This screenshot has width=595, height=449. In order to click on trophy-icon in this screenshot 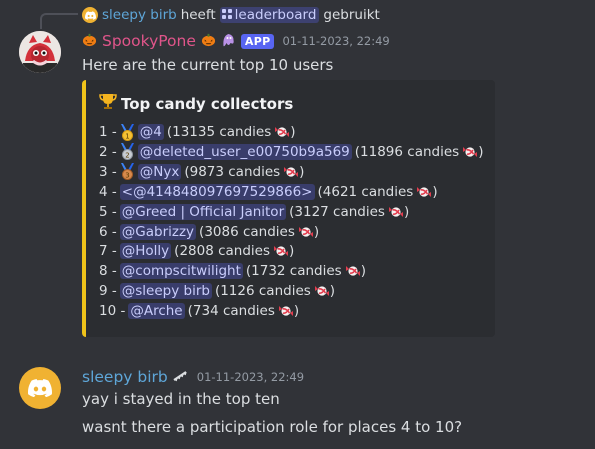, I will do `click(108, 103)`.